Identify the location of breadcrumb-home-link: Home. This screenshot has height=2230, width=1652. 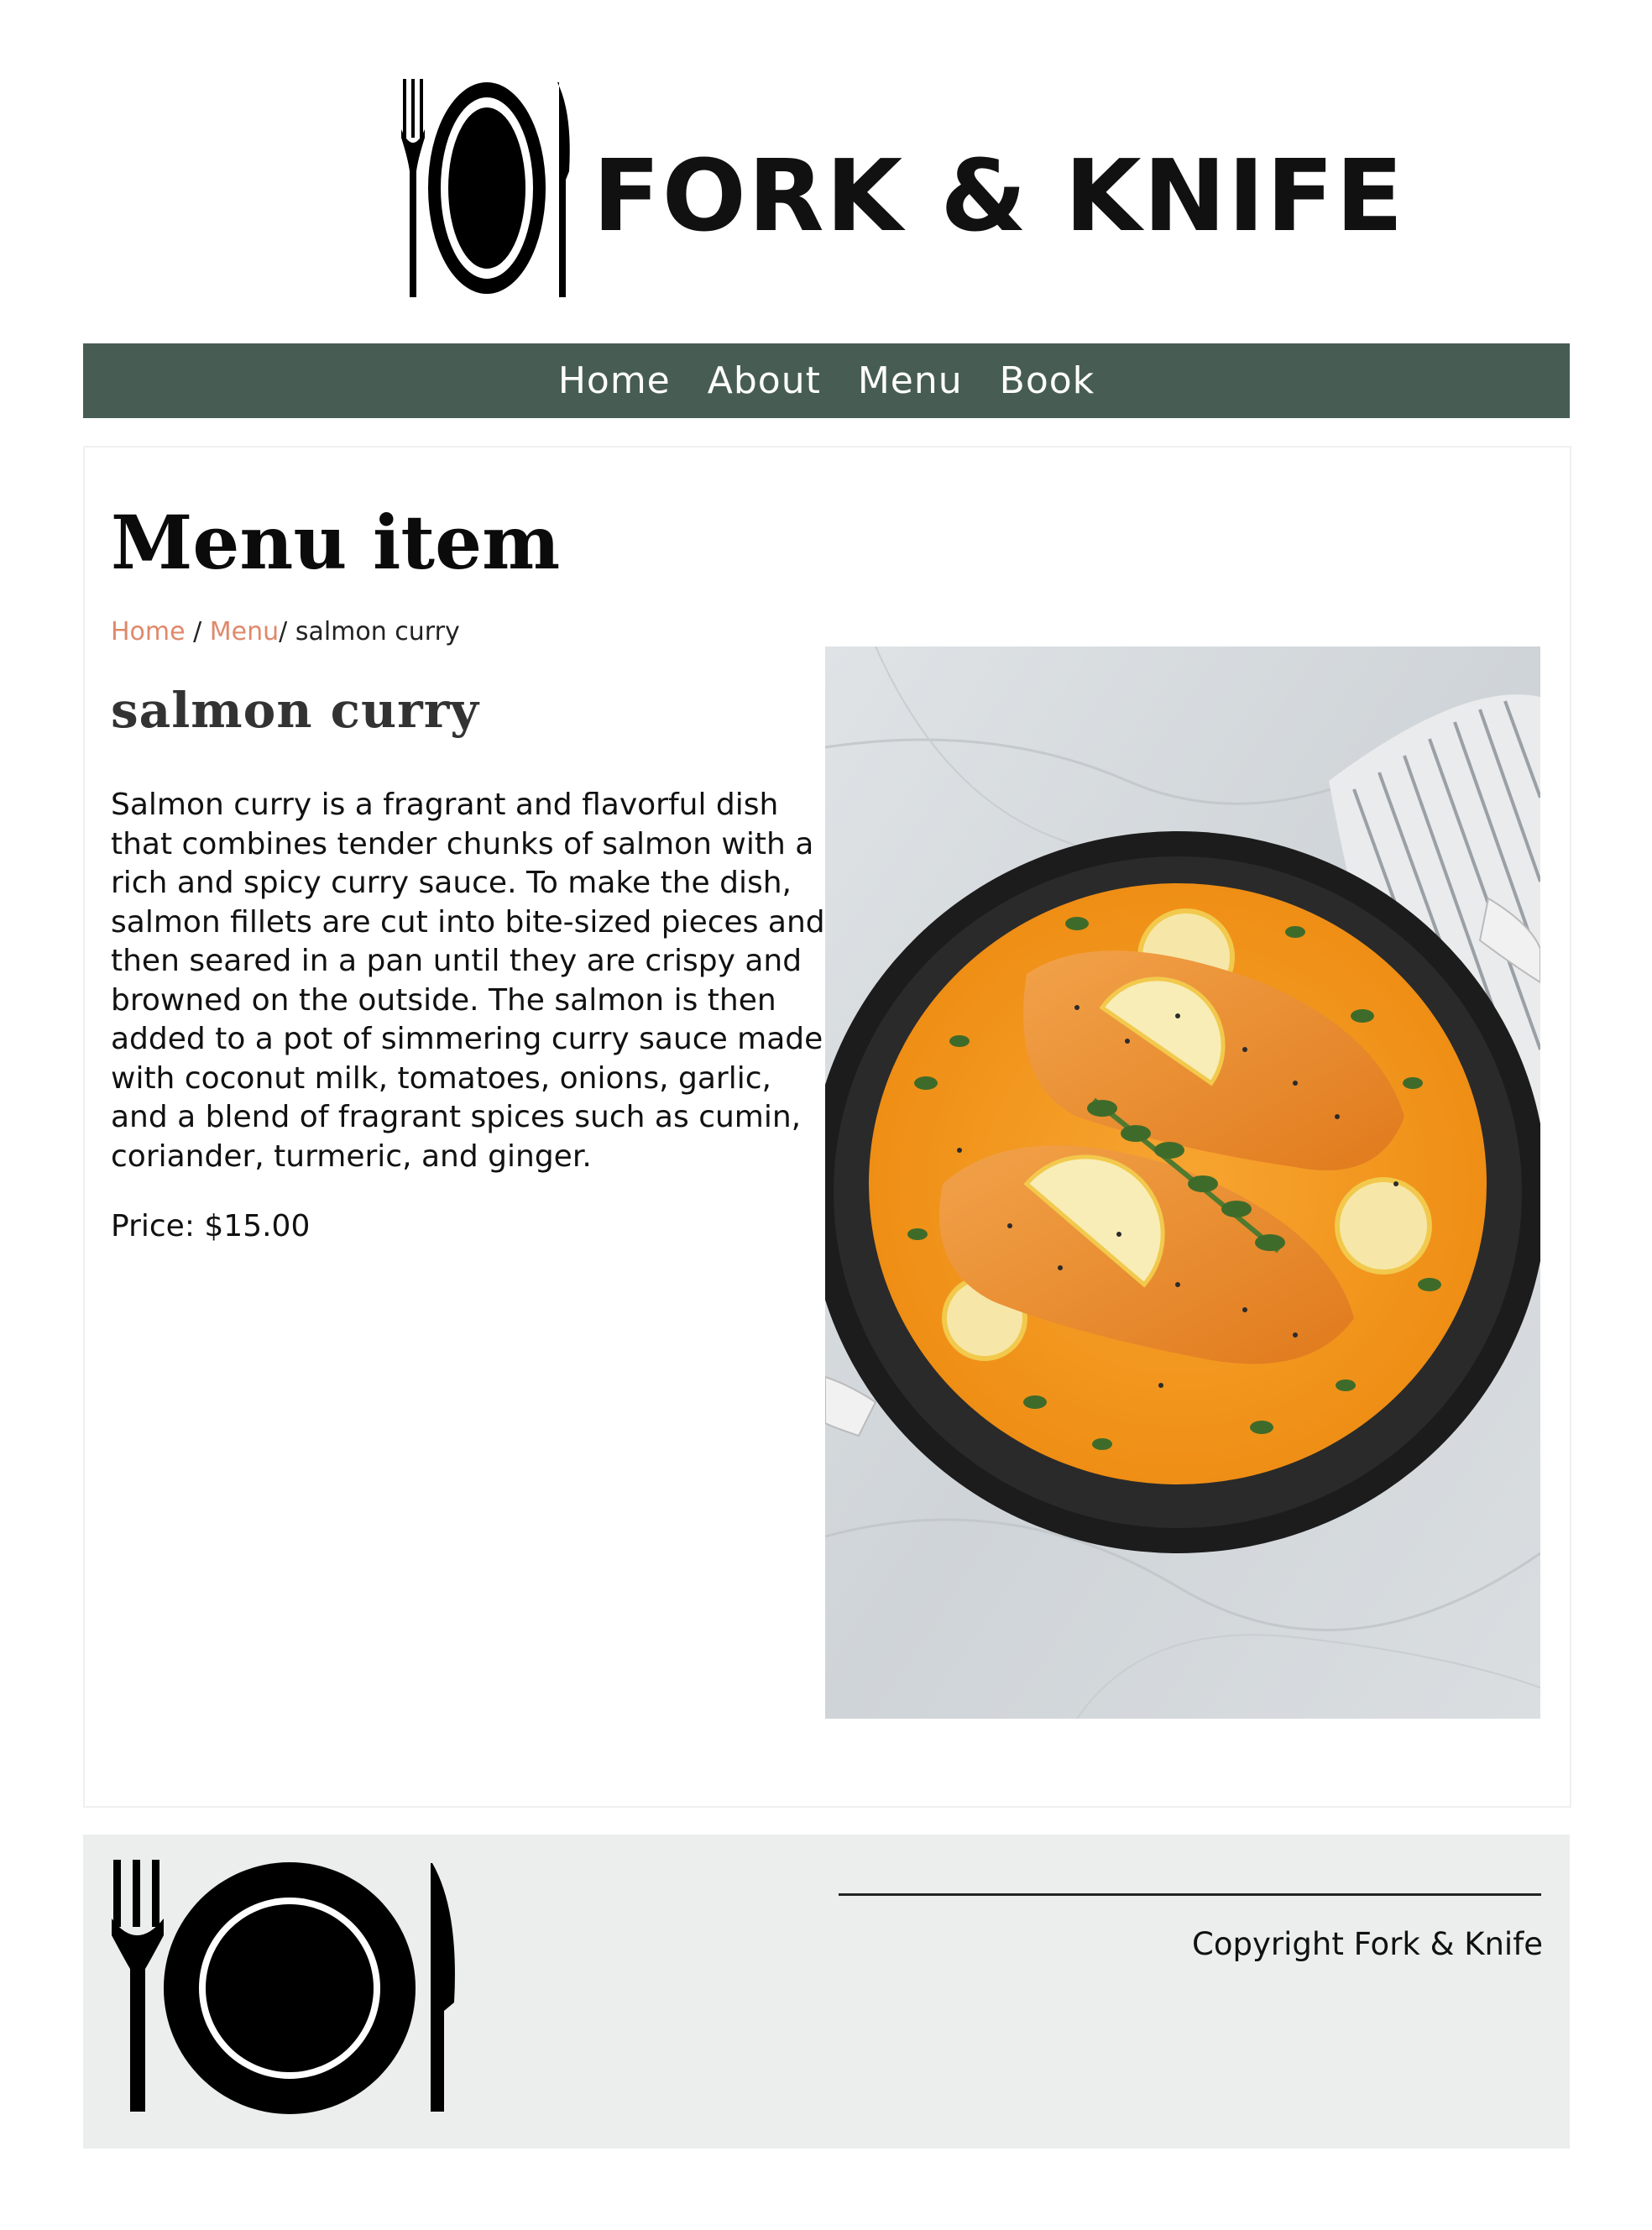
(148, 631).